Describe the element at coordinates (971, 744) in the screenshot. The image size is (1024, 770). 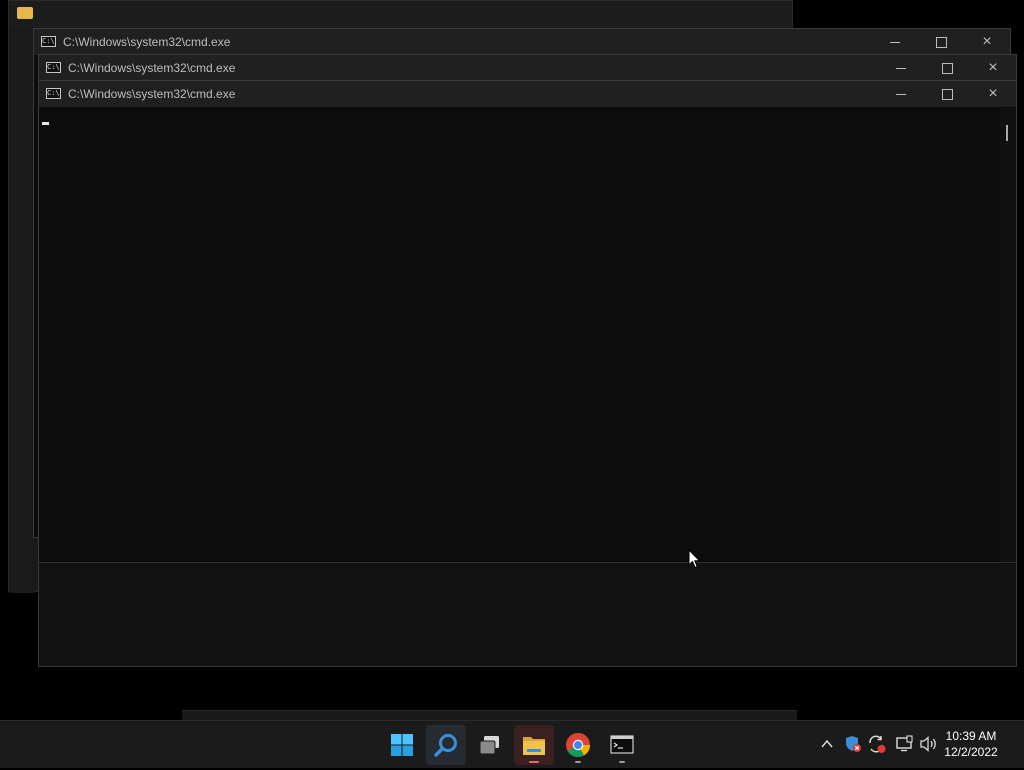
I see `clock: 10:39 AM 12/2/2022` at that location.